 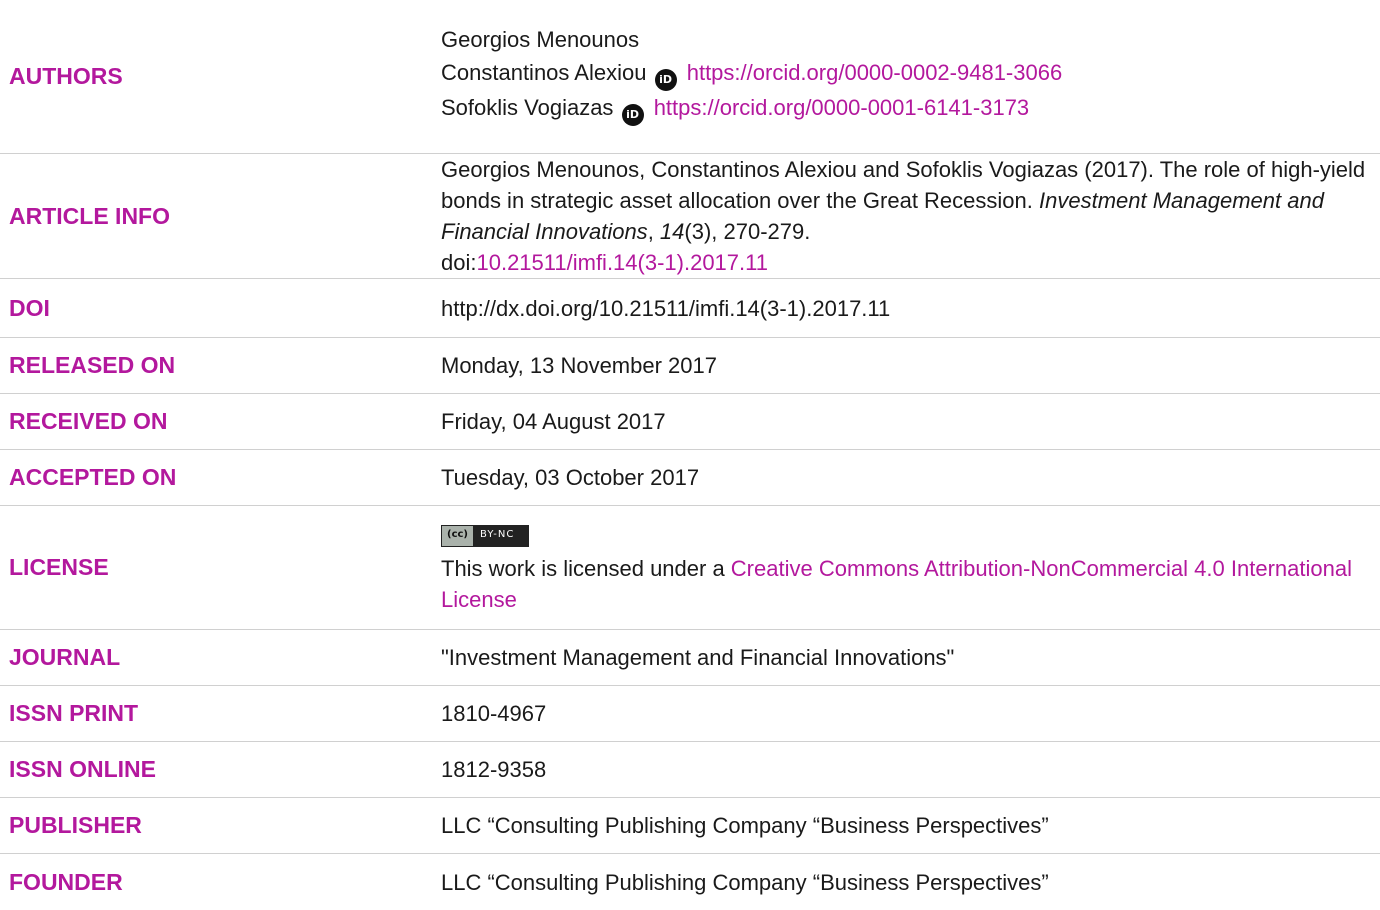 I want to click on row-issn-online: ISSN ONLINE 1812-9358, so click(x=690, y=770).